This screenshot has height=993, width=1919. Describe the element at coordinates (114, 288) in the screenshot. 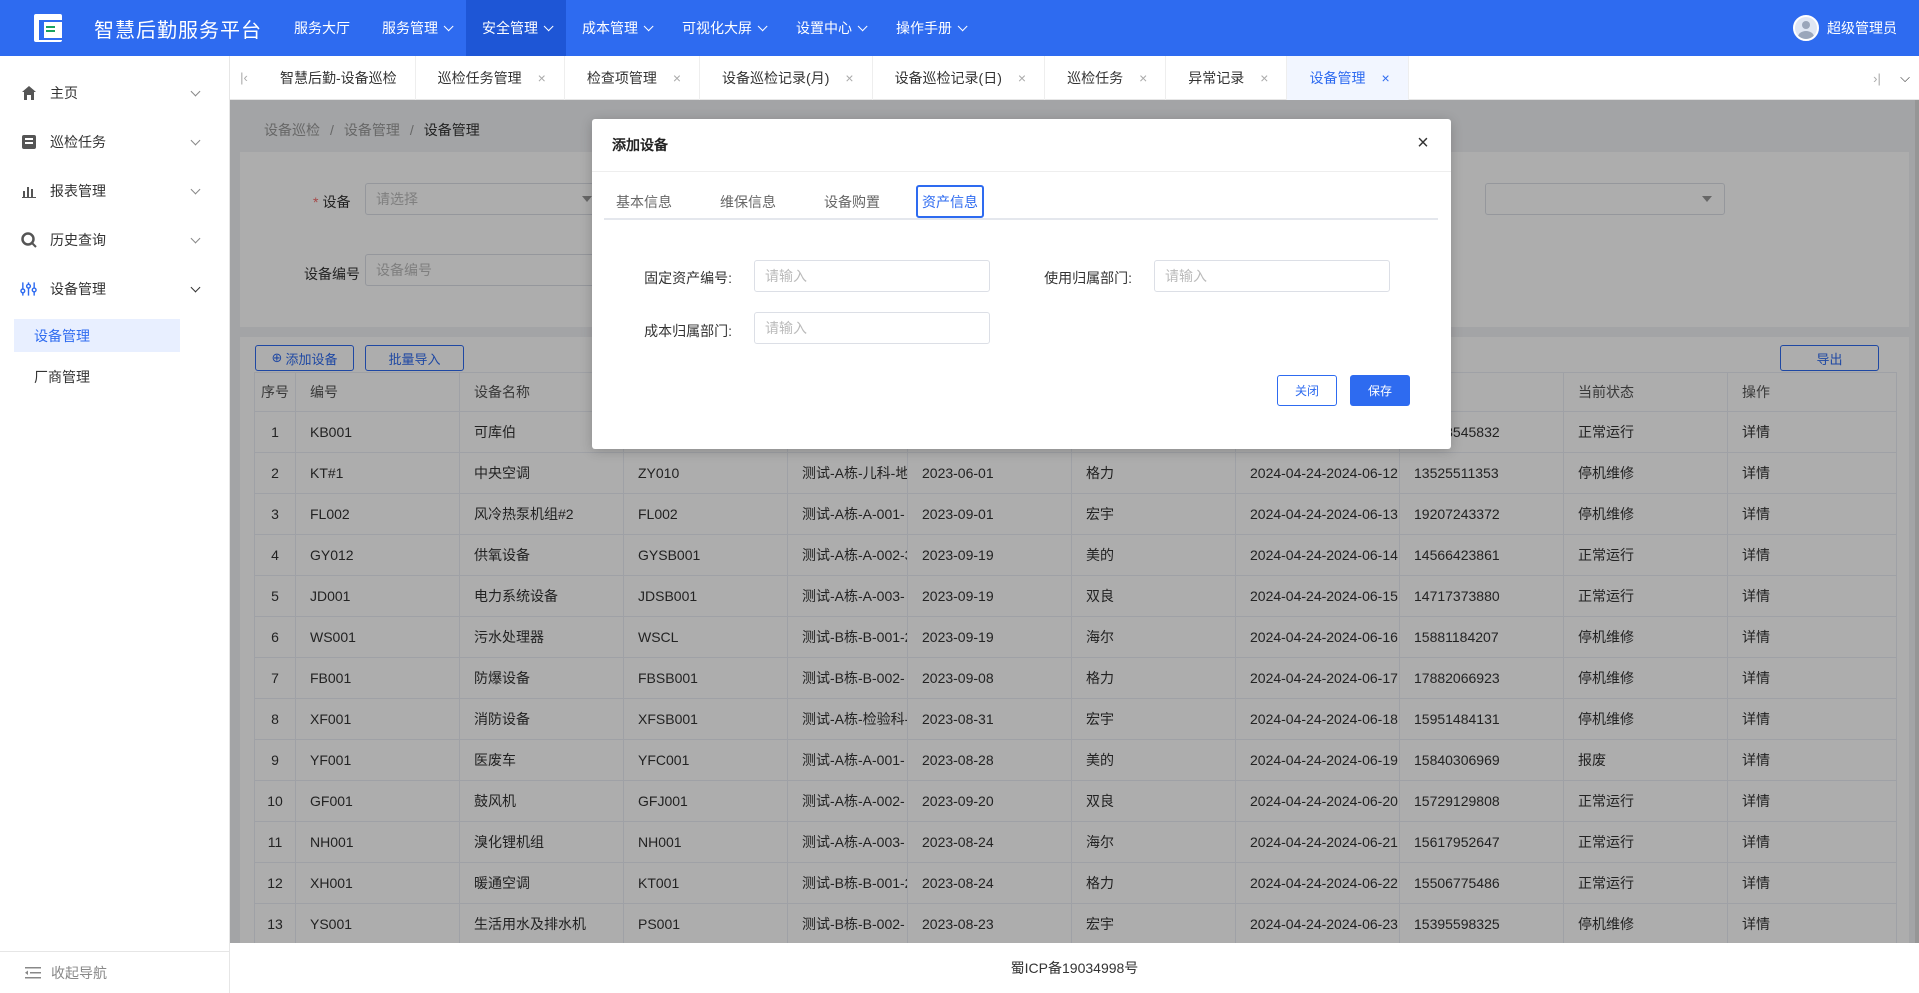

I see `sidebar-item-device-management: 设备管理` at that location.